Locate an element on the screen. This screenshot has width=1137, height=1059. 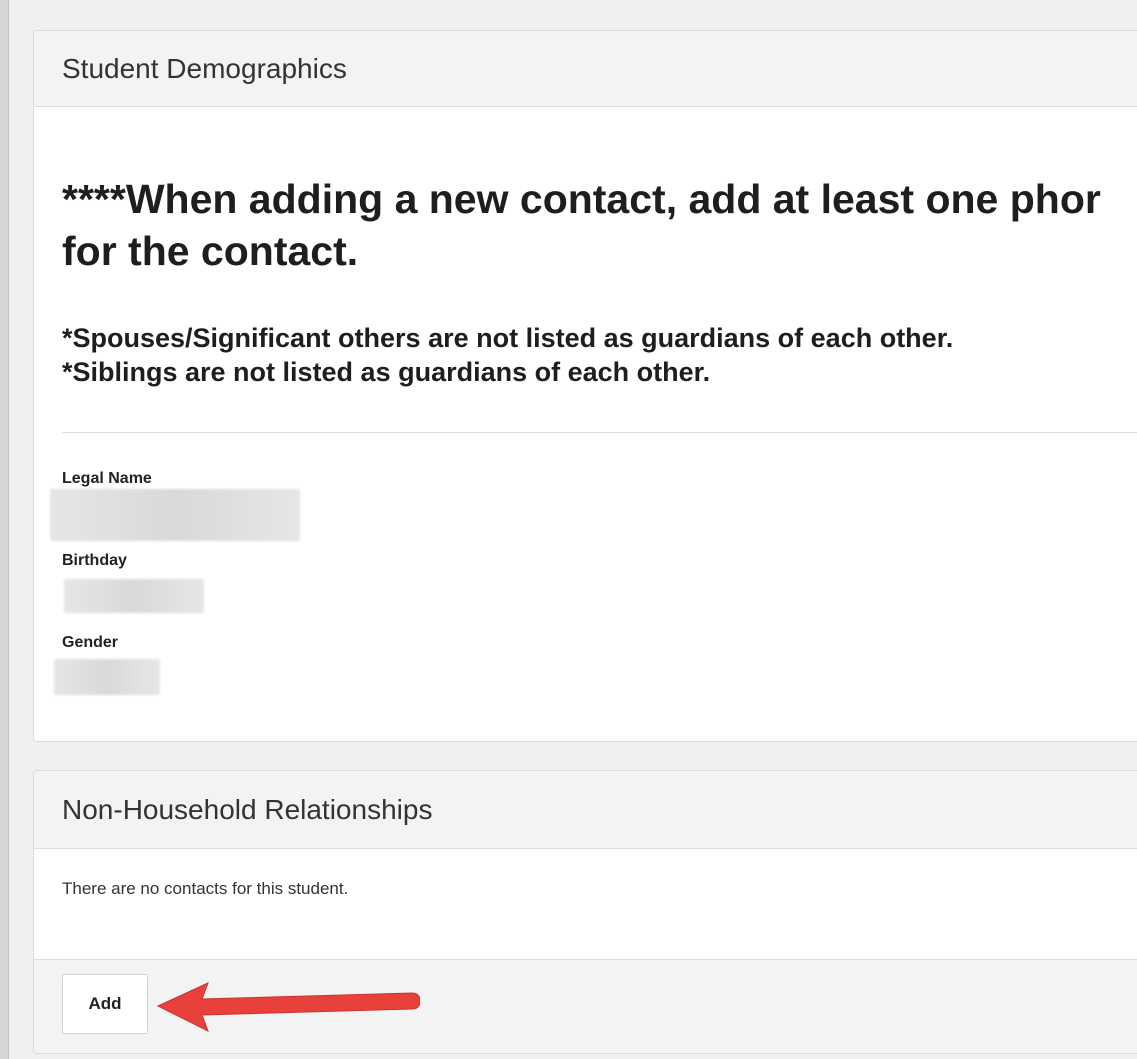
notice-line-2: for the contact. is located at coordinates (210, 251).